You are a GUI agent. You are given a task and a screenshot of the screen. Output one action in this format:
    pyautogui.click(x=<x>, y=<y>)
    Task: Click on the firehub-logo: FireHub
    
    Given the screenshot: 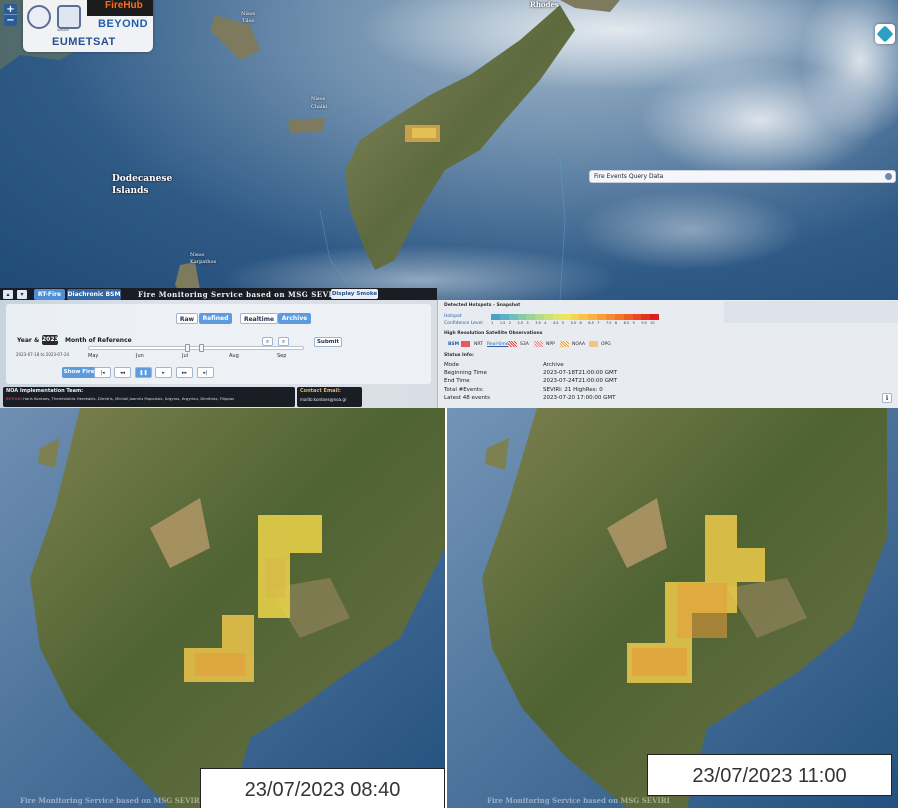 What is the action you would take?
    pyautogui.click(x=120, y=8)
    